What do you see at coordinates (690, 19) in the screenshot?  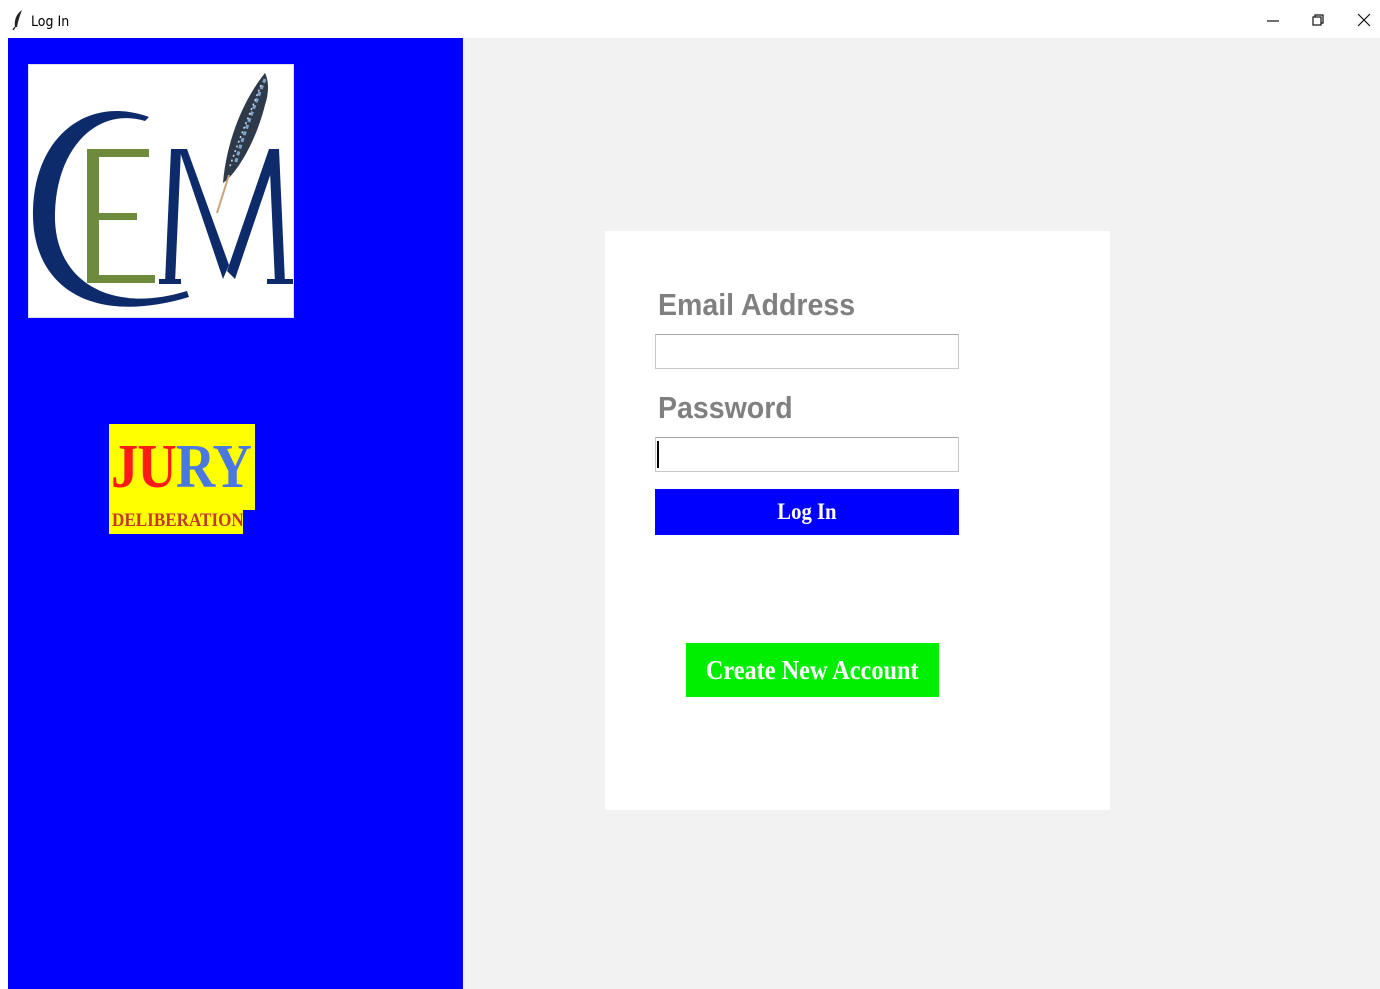 I see `window-titlebar: Log In` at bounding box center [690, 19].